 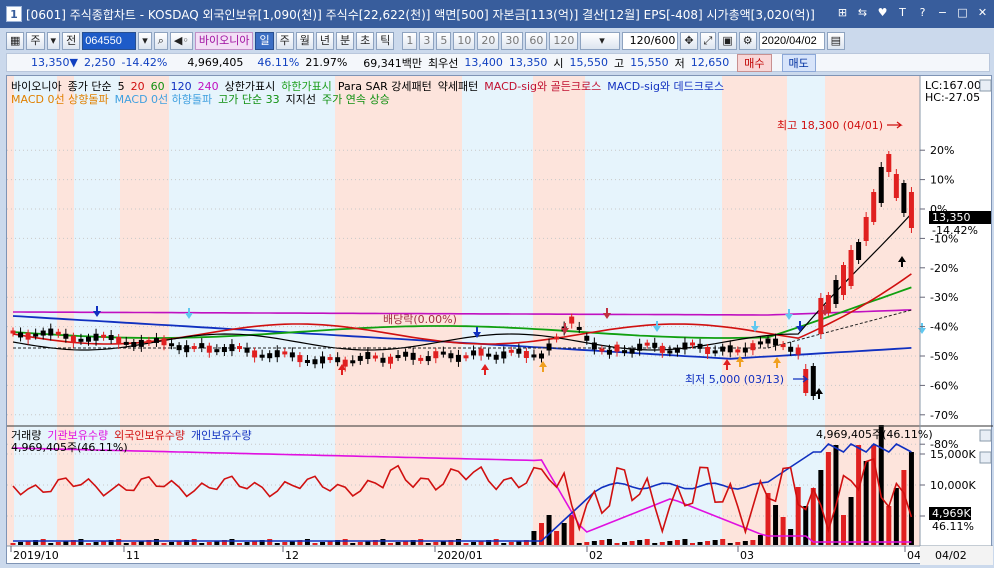 What do you see at coordinates (15, 41) in the screenshot?
I see `grid-menu-icon: ▦` at bounding box center [15, 41].